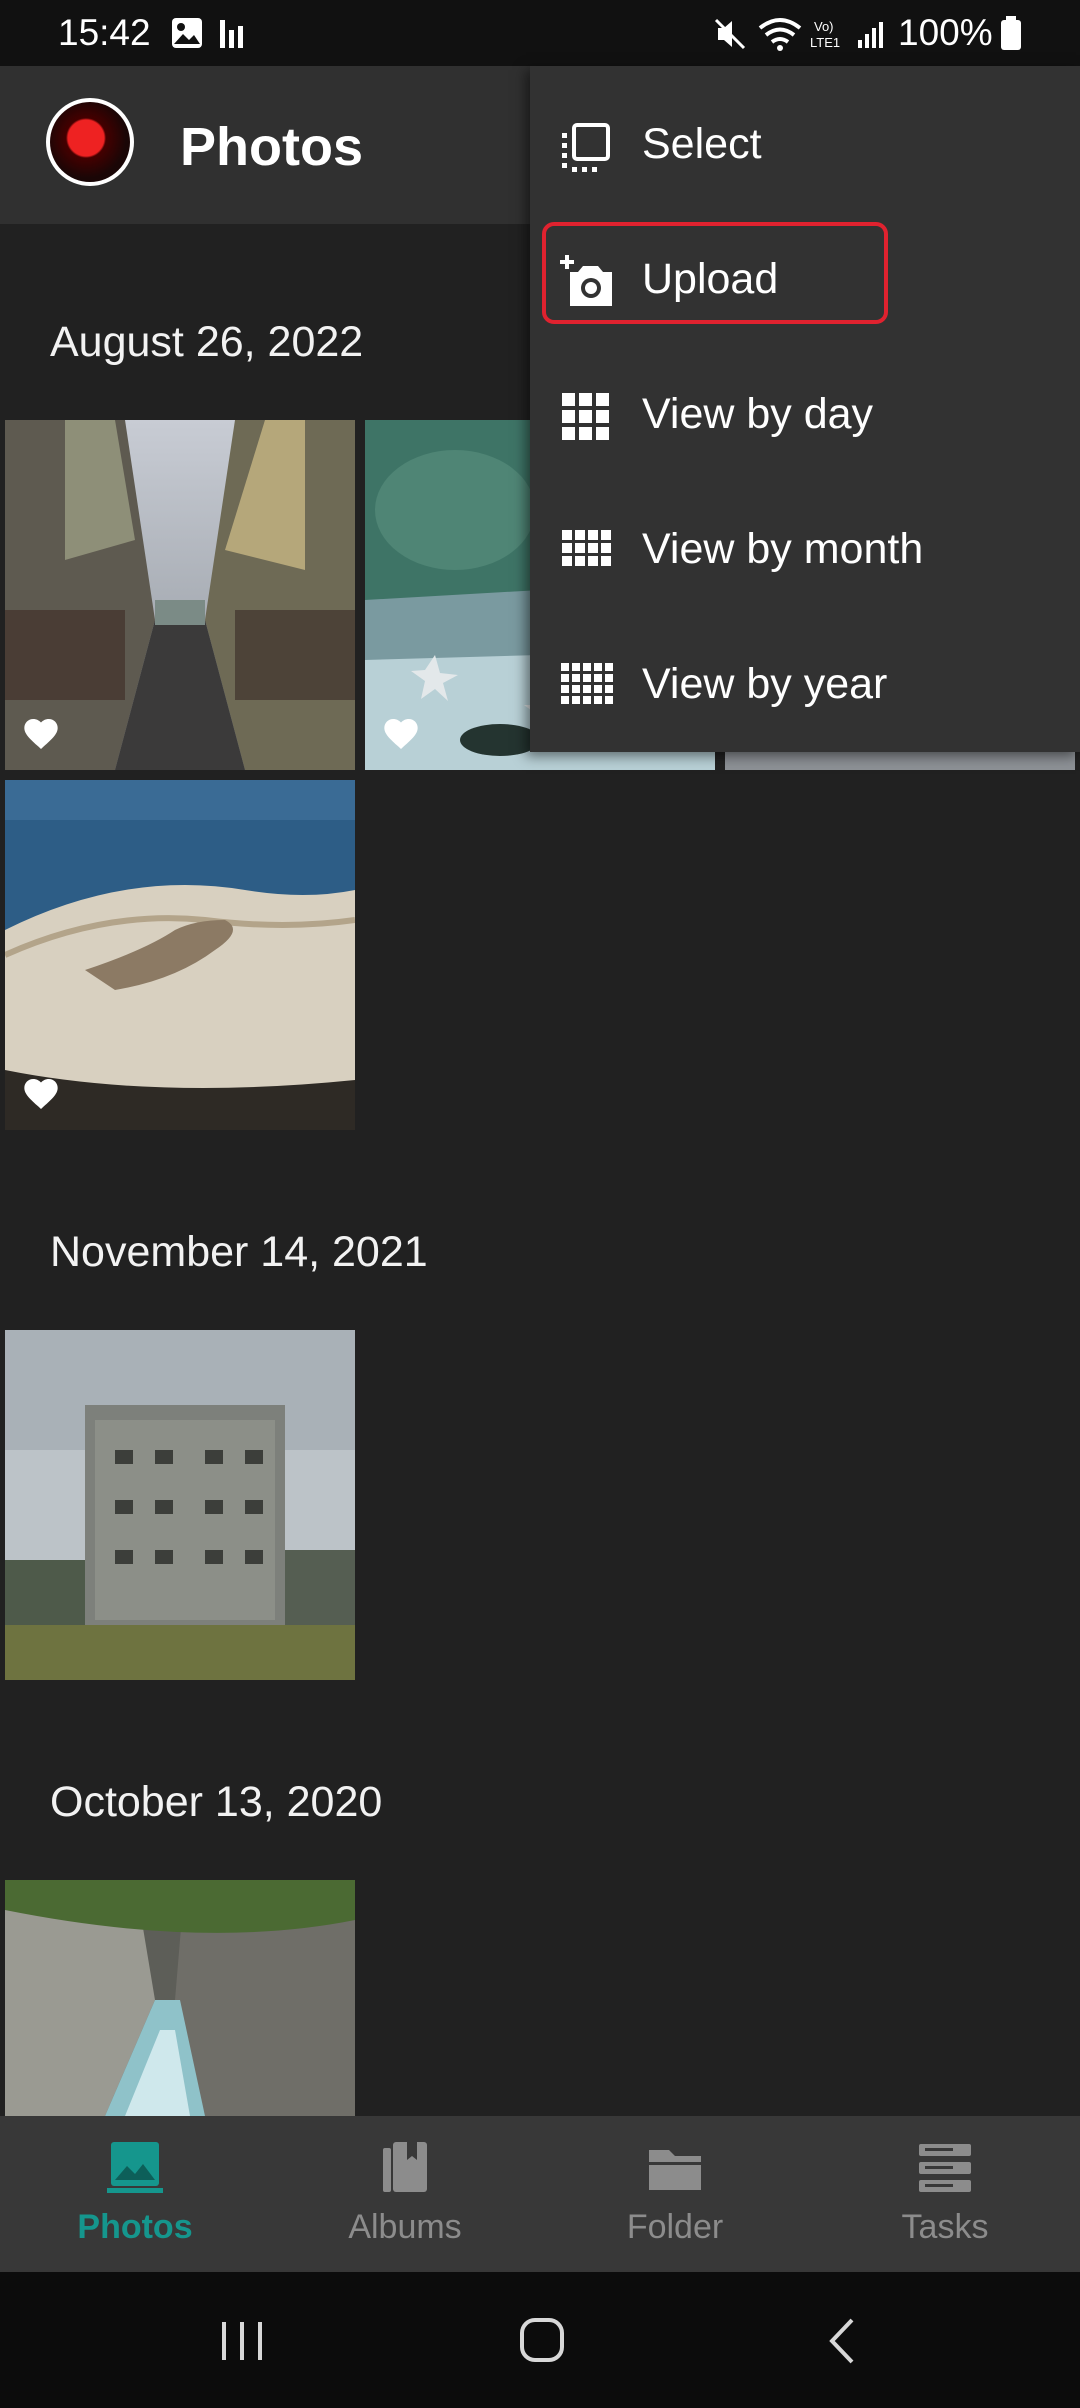  Describe the element at coordinates (825, 42) in the screenshot. I see `svg-text: LTE1` at that location.